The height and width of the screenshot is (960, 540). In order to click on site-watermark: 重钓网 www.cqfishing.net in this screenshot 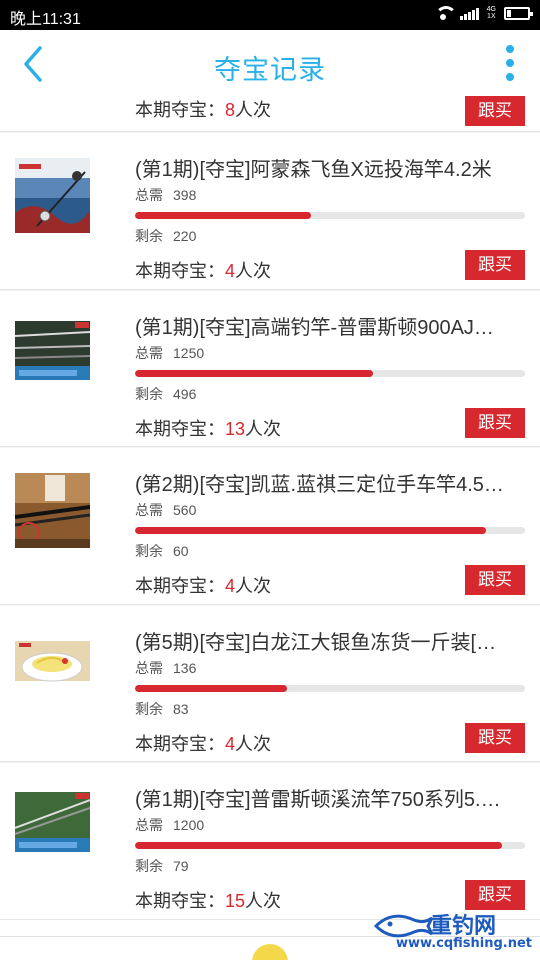, I will do `click(454, 931)`.